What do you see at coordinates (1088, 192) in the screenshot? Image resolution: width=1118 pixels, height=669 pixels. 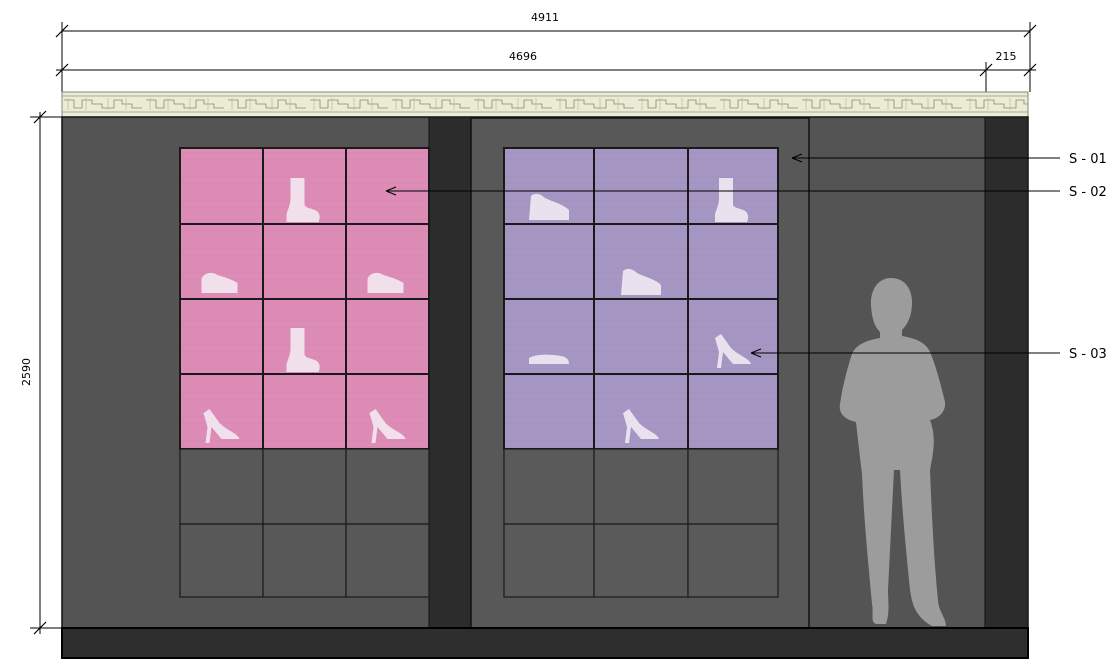 I see `callout-s02-label: S - 02` at bounding box center [1088, 192].